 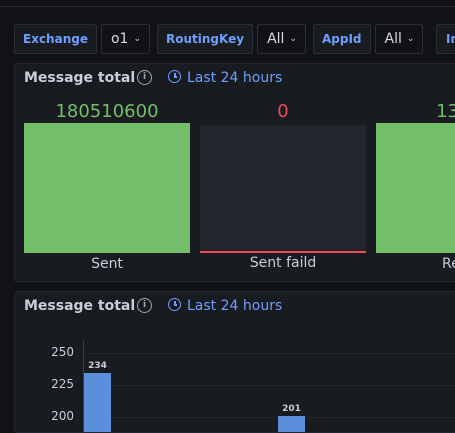 What do you see at coordinates (107, 264) in the screenshot?
I see `stat-name-sent: Sent` at bounding box center [107, 264].